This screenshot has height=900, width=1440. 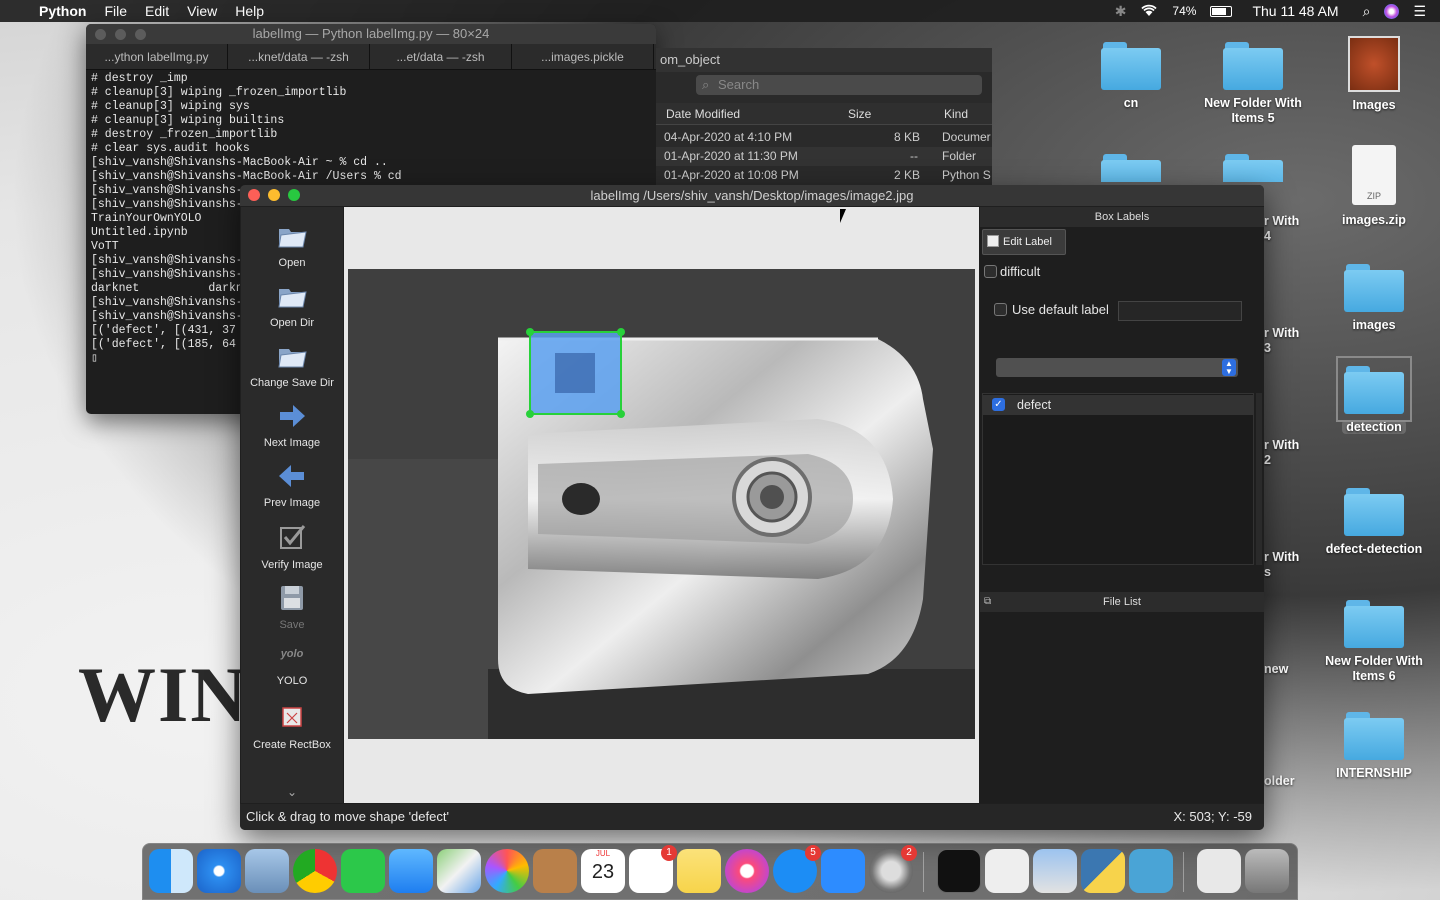 What do you see at coordinates (292, 484) in the screenshot?
I see `prev-image-button: Prev Image` at bounding box center [292, 484].